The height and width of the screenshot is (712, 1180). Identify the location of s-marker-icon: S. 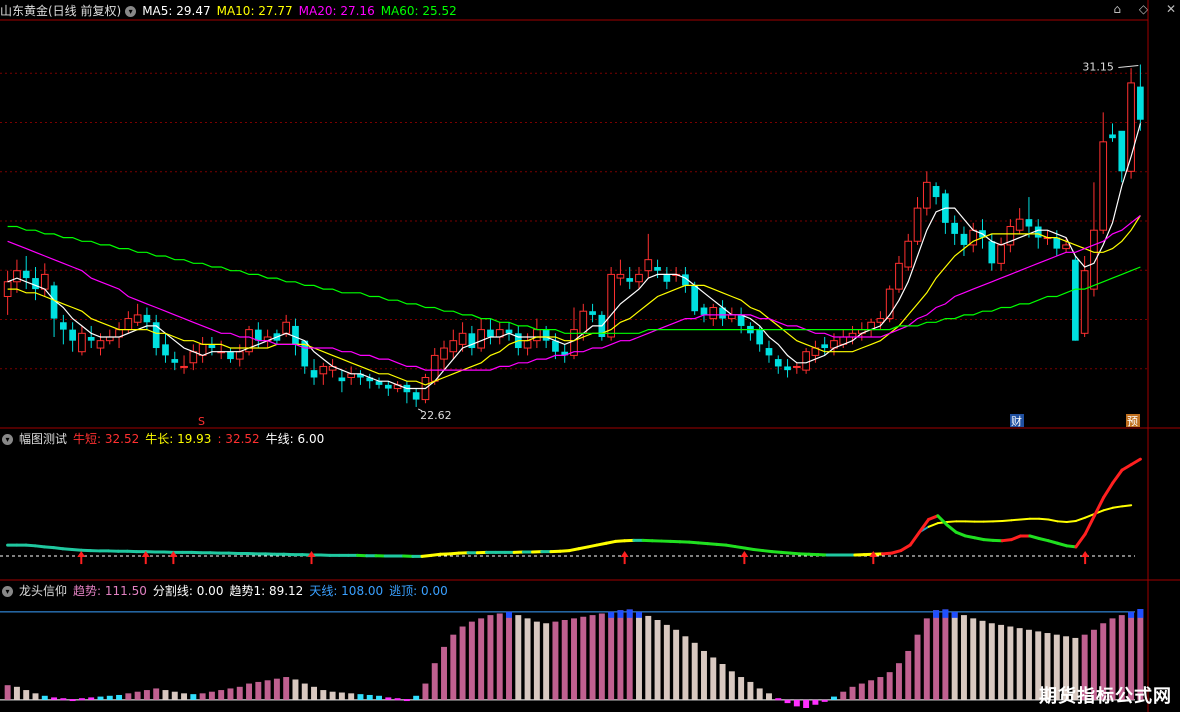
(201, 421).